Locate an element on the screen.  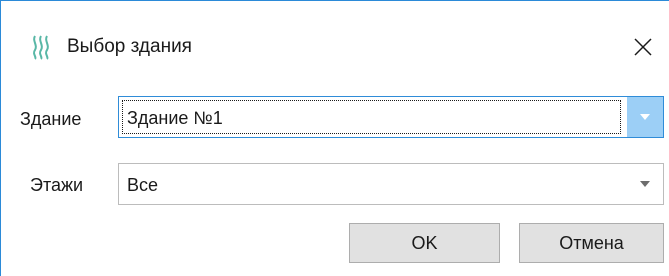
floors-label: Этажи is located at coordinates (57, 185).